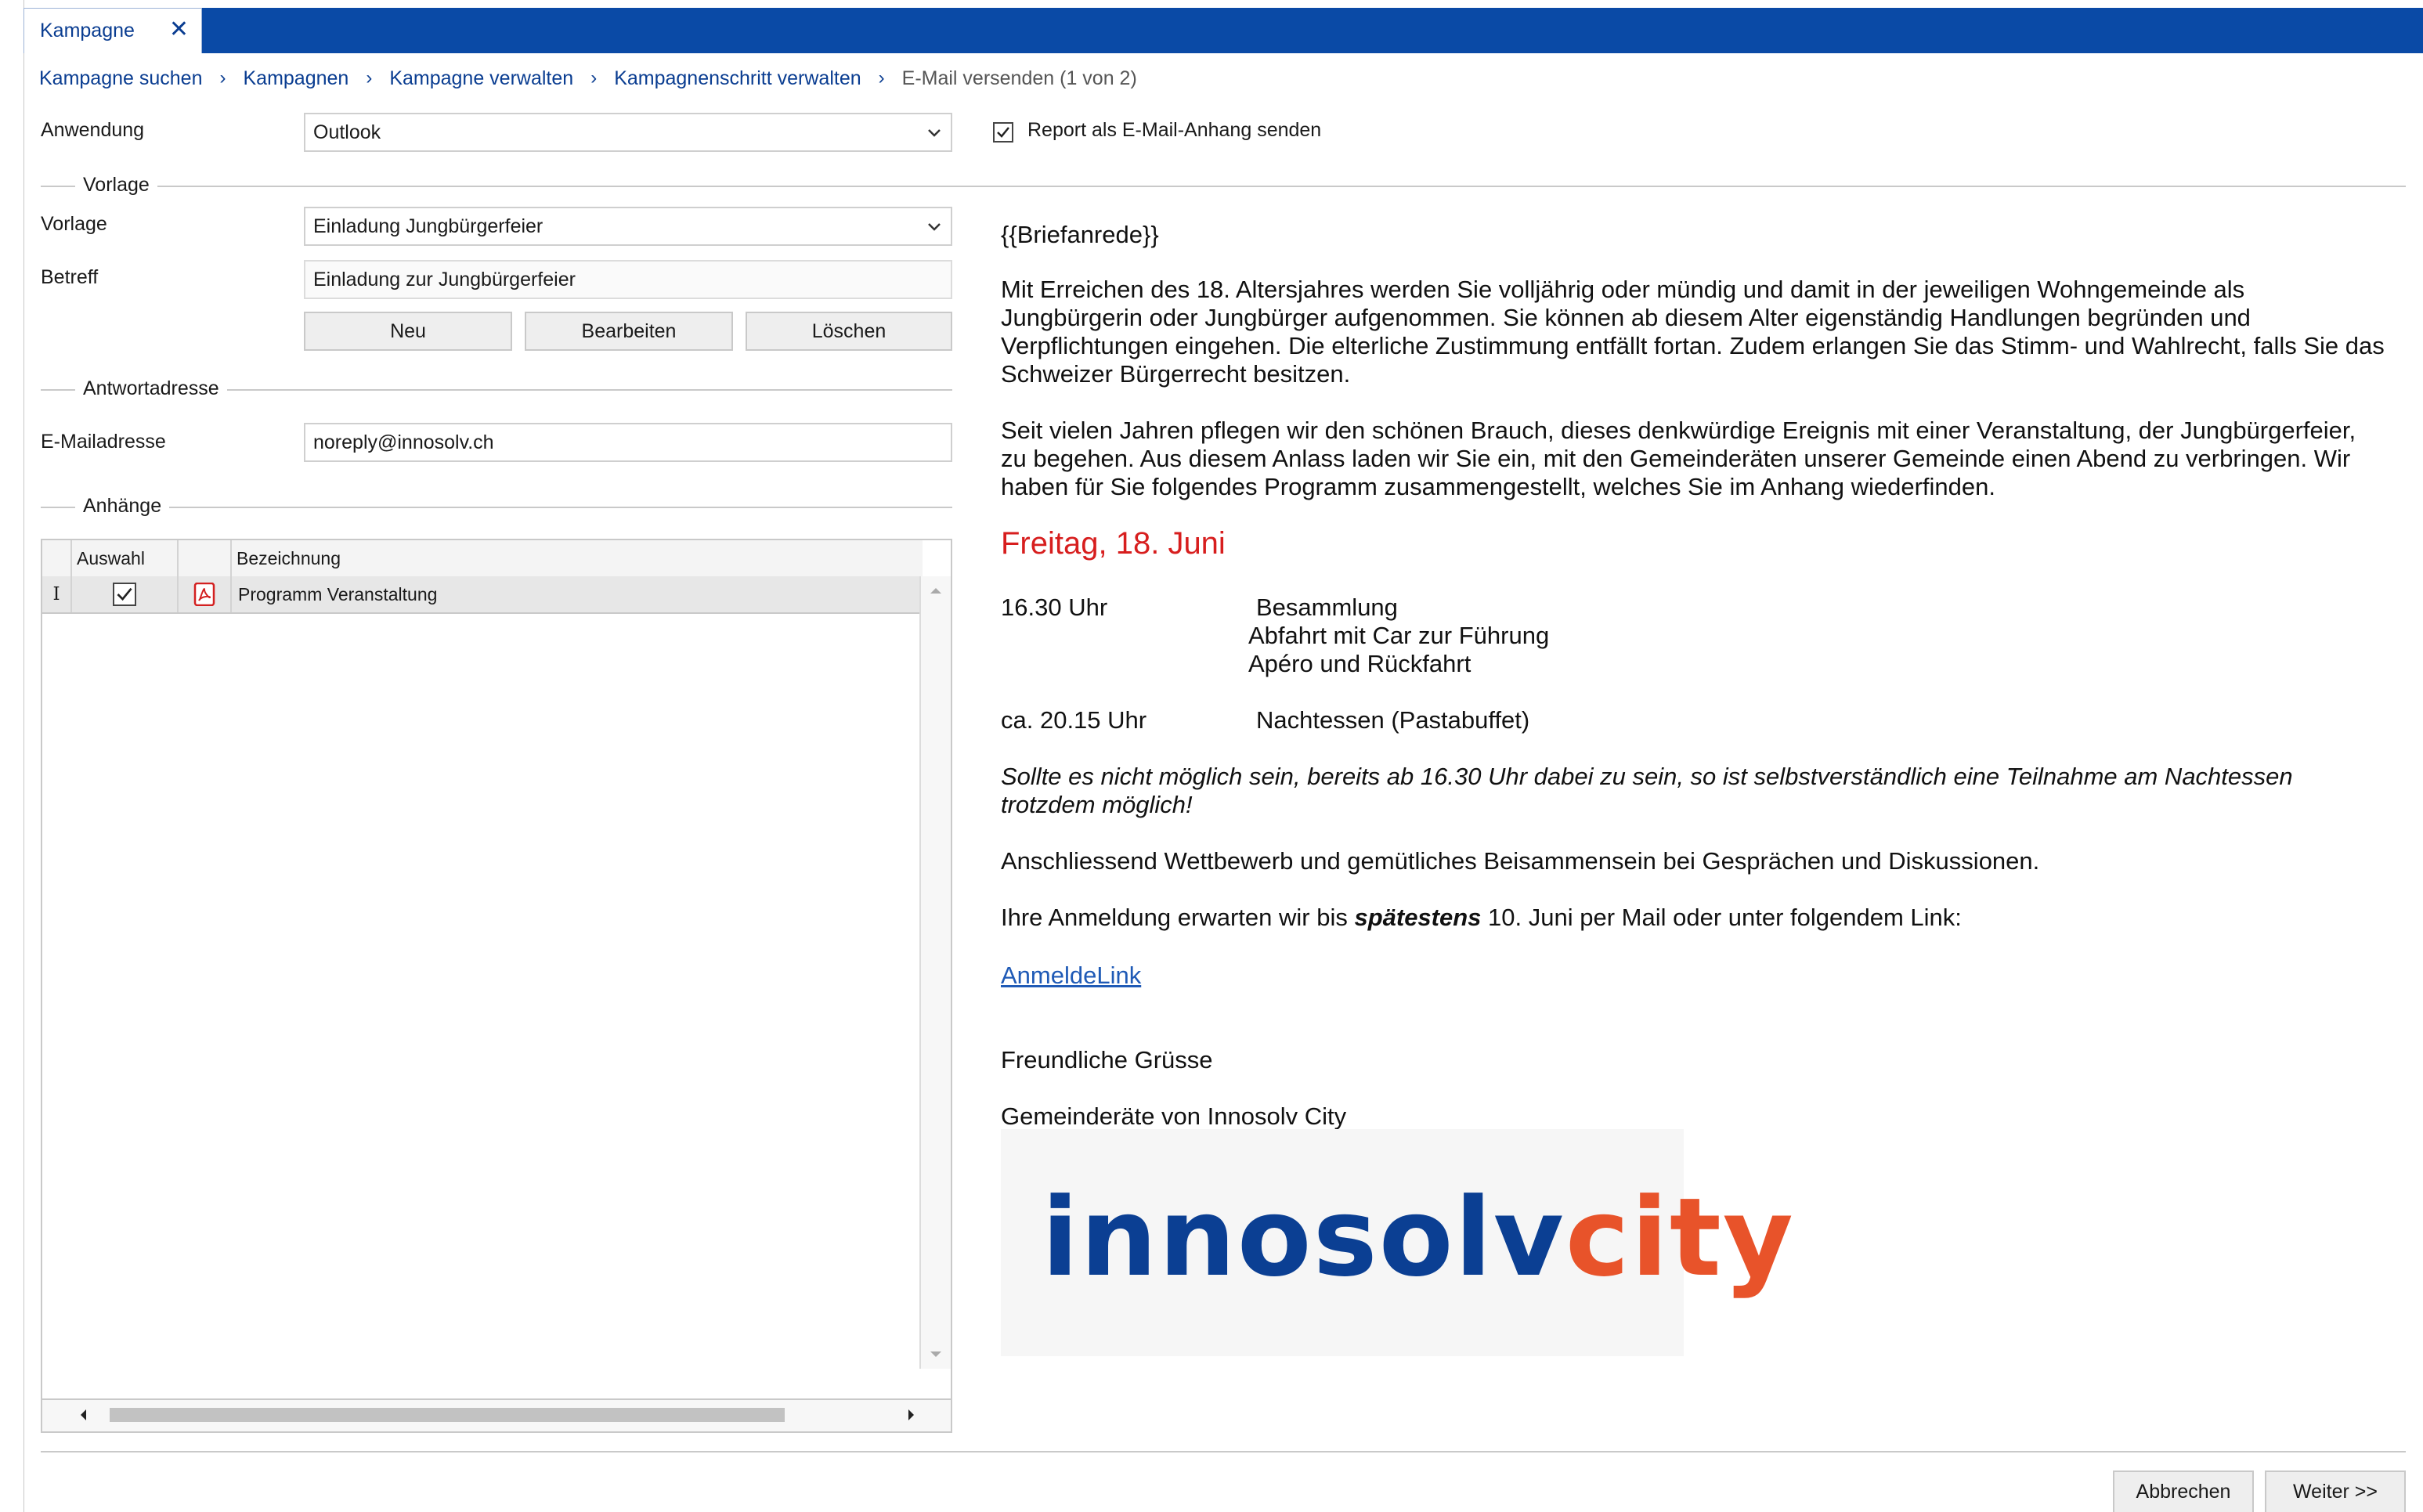 This screenshot has width=2423, height=1512. I want to click on horizontal-scroll-thumb, so click(448, 1415).